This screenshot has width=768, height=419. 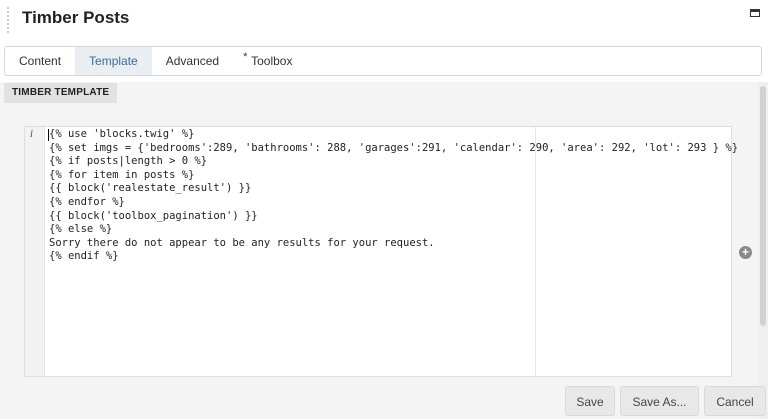 I want to click on code-line: {% use 'blocks.twig' %}, so click(x=122, y=134).